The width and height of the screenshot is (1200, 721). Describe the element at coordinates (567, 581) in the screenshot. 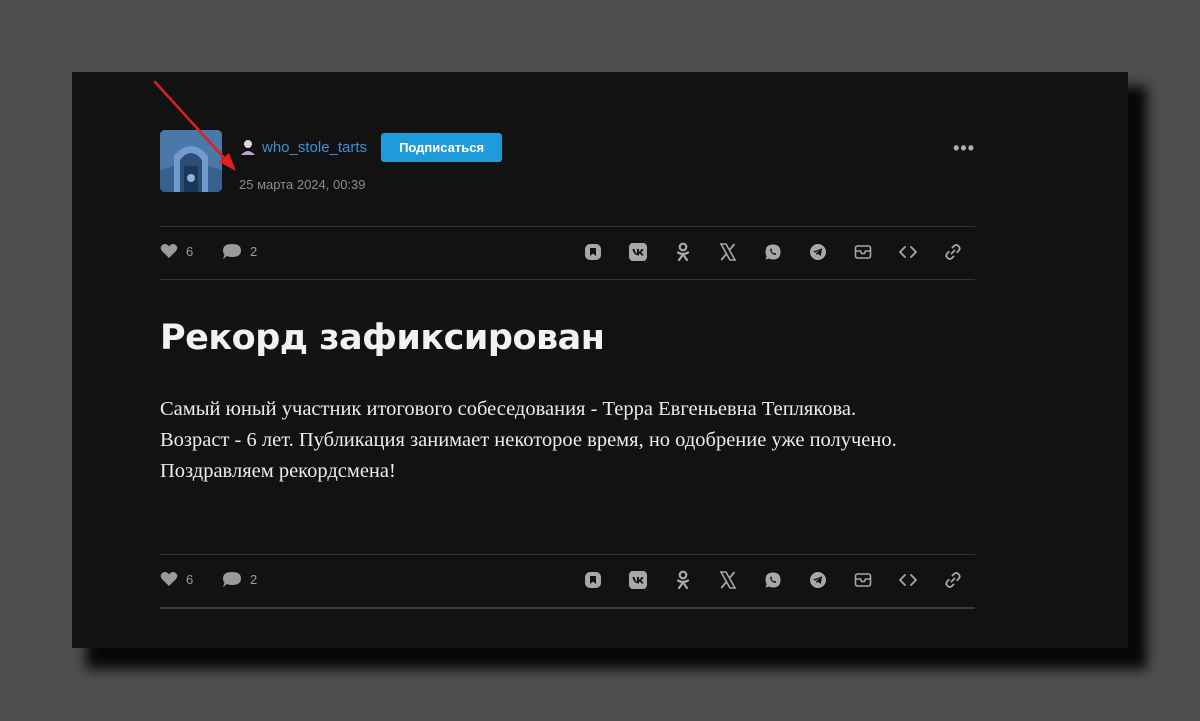

I see `post-actions-bar-bottom: 6 2` at that location.